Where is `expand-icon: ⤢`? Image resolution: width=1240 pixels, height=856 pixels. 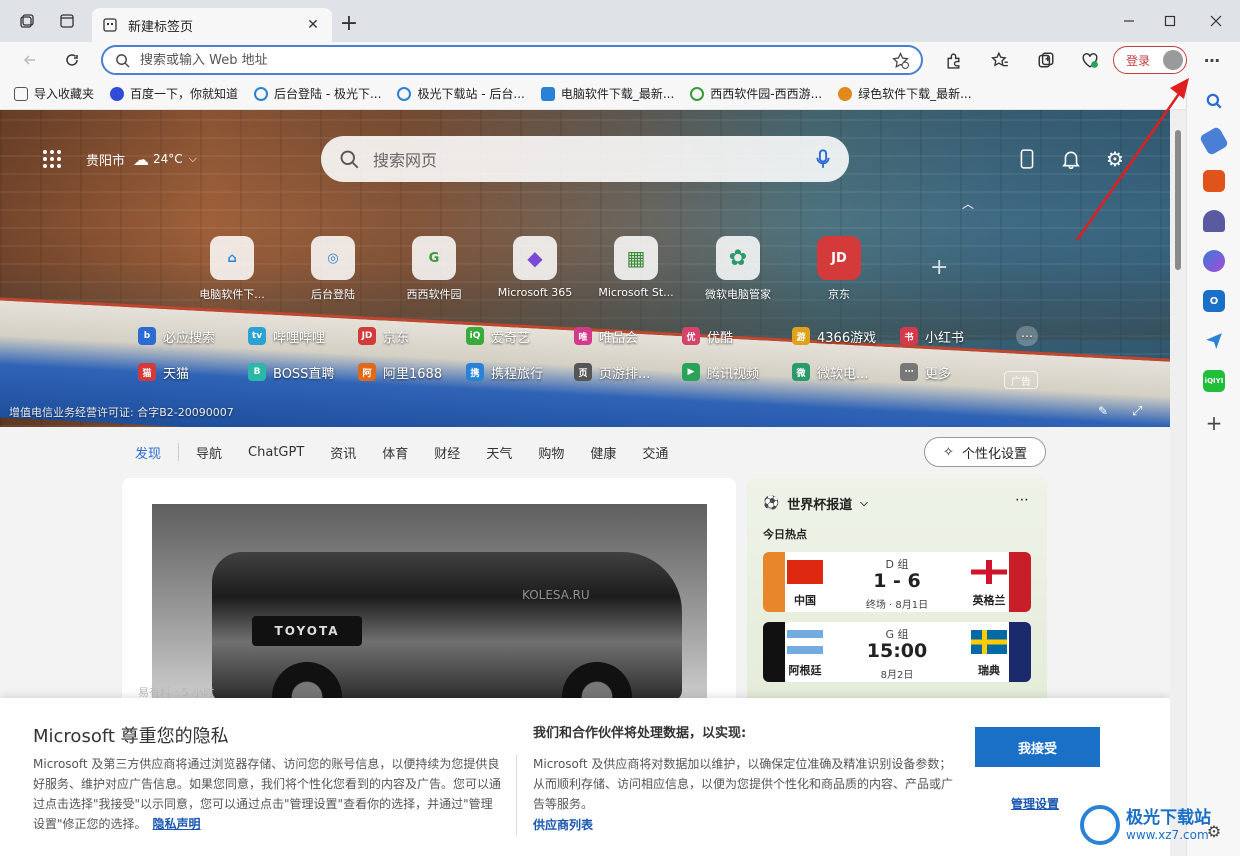 expand-icon: ⤢ is located at coordinates (1137, 411).